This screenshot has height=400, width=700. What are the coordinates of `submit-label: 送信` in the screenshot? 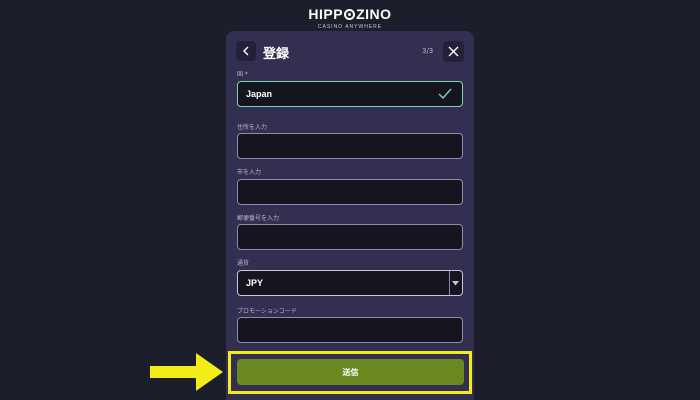 It's located at (350, 372).